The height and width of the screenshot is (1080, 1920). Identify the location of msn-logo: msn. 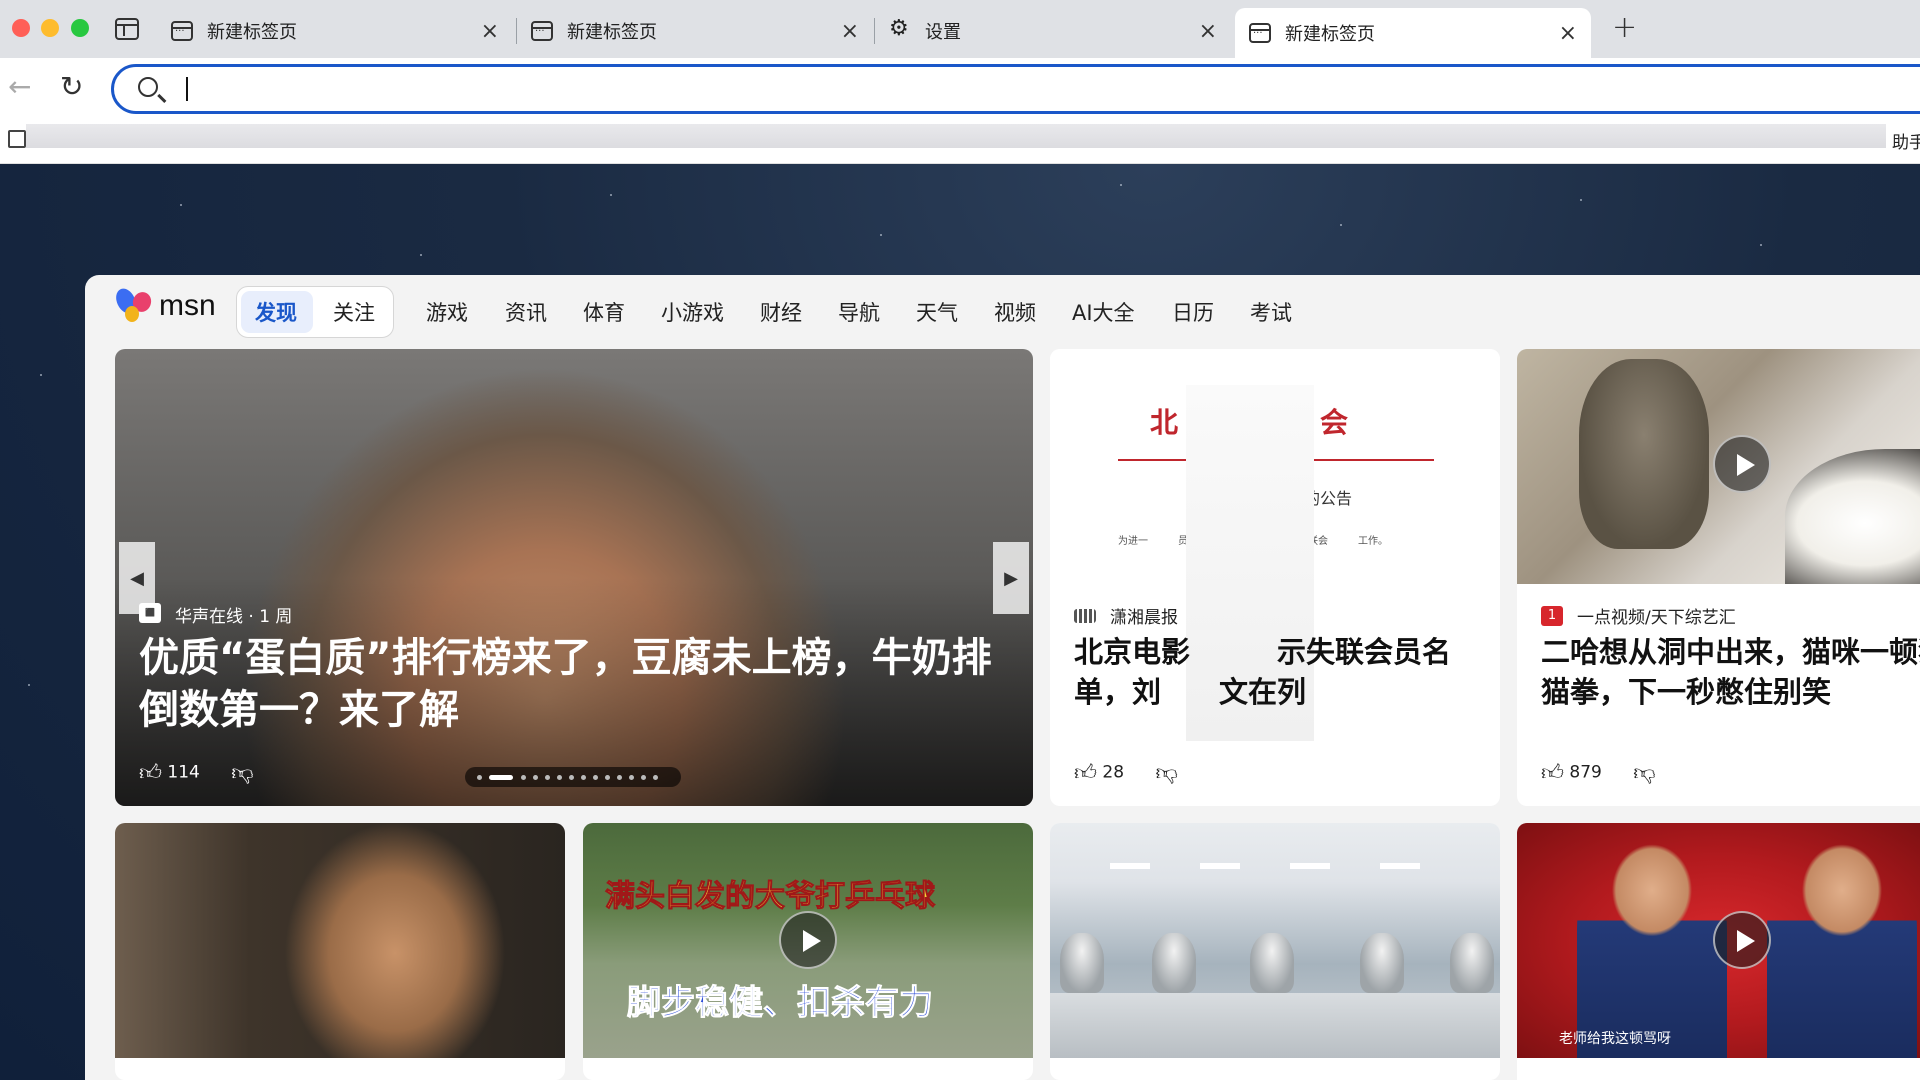
(164, 304).